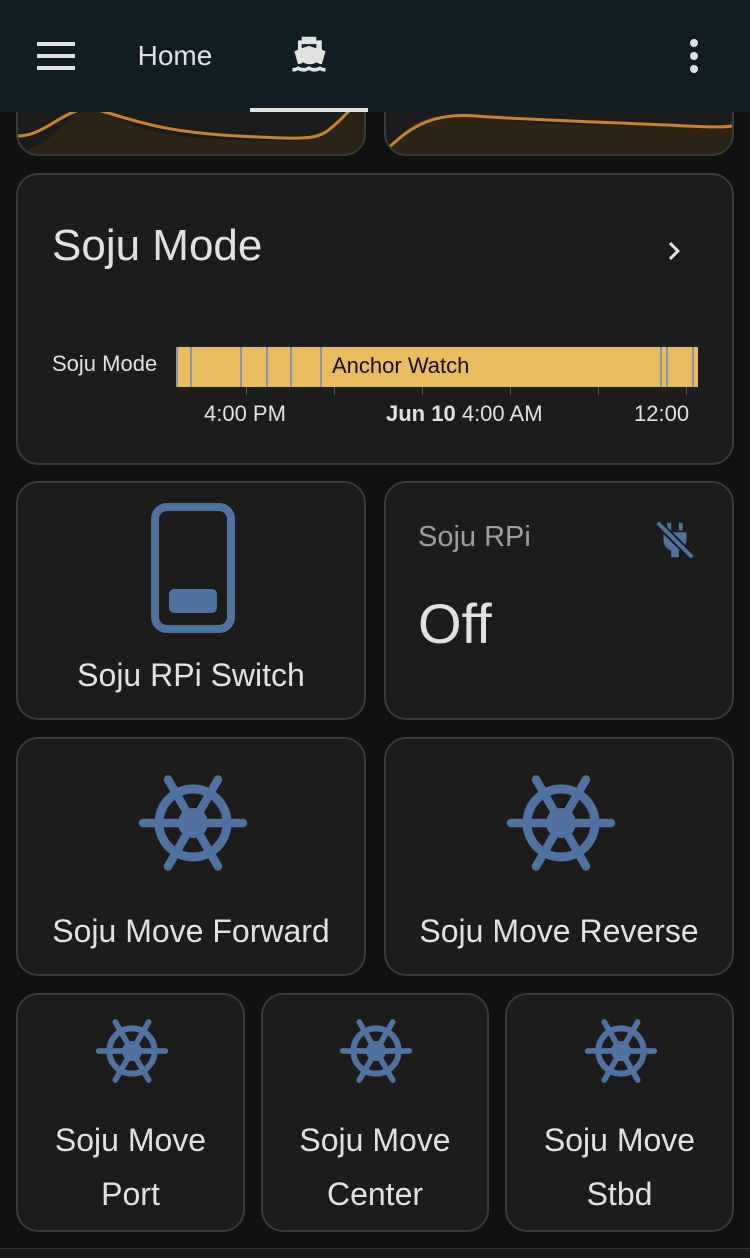 This screenshot has height=1258, width=750. What do you see at coordinates (245, 413) in the screenshot?
I see `axis-label: 4:00 PM` at bounding box center [245, 413].